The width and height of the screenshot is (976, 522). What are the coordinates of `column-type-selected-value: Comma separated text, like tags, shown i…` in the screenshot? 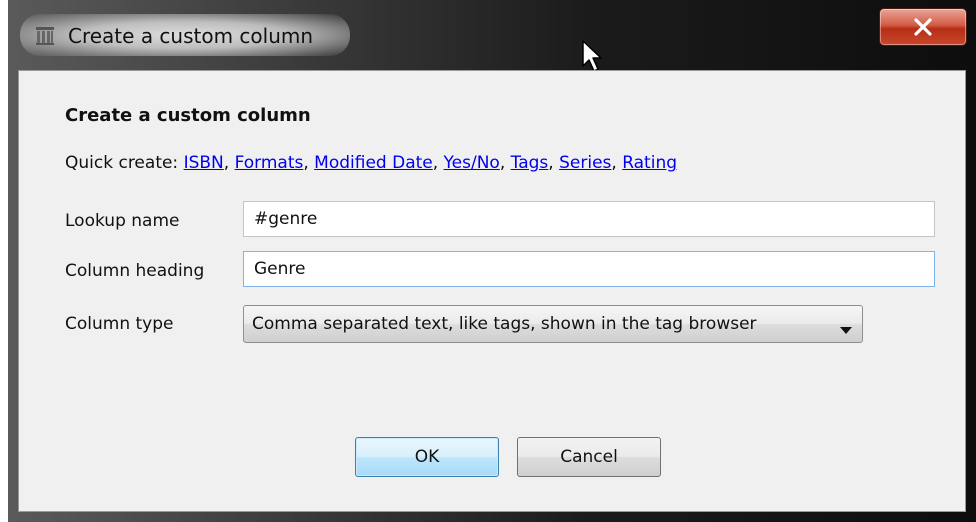 It's located at (504, 324).